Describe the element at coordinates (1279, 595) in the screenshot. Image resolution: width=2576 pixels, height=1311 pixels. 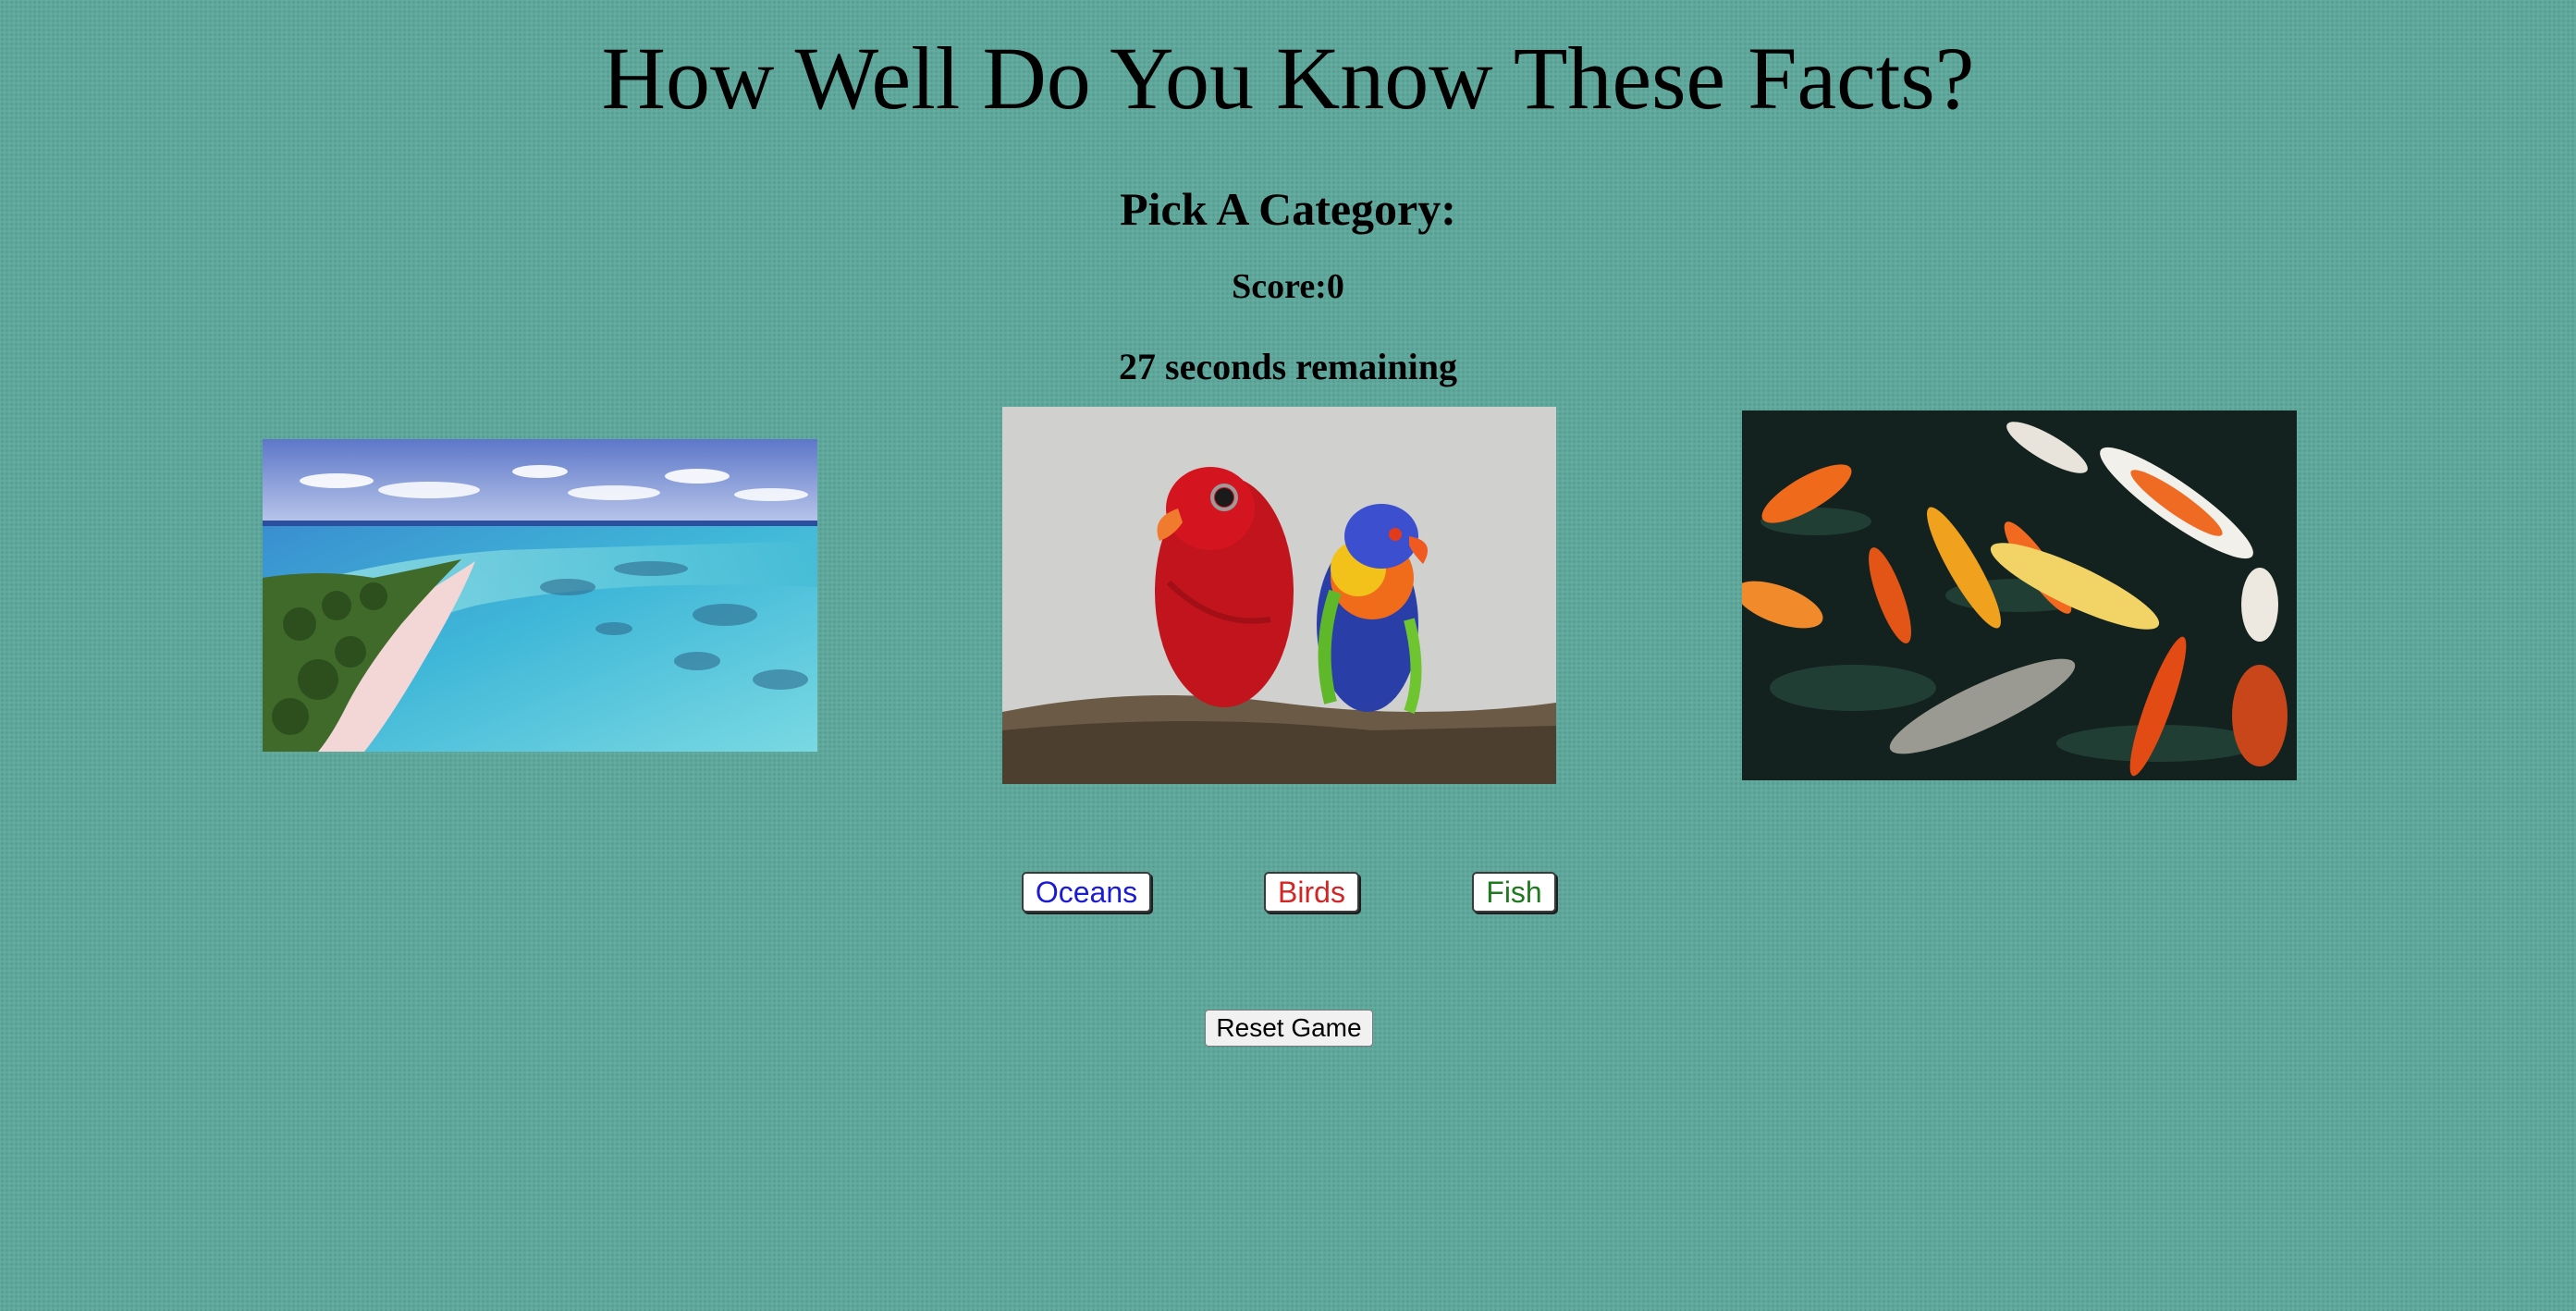
I see `parrots-image` at that location.